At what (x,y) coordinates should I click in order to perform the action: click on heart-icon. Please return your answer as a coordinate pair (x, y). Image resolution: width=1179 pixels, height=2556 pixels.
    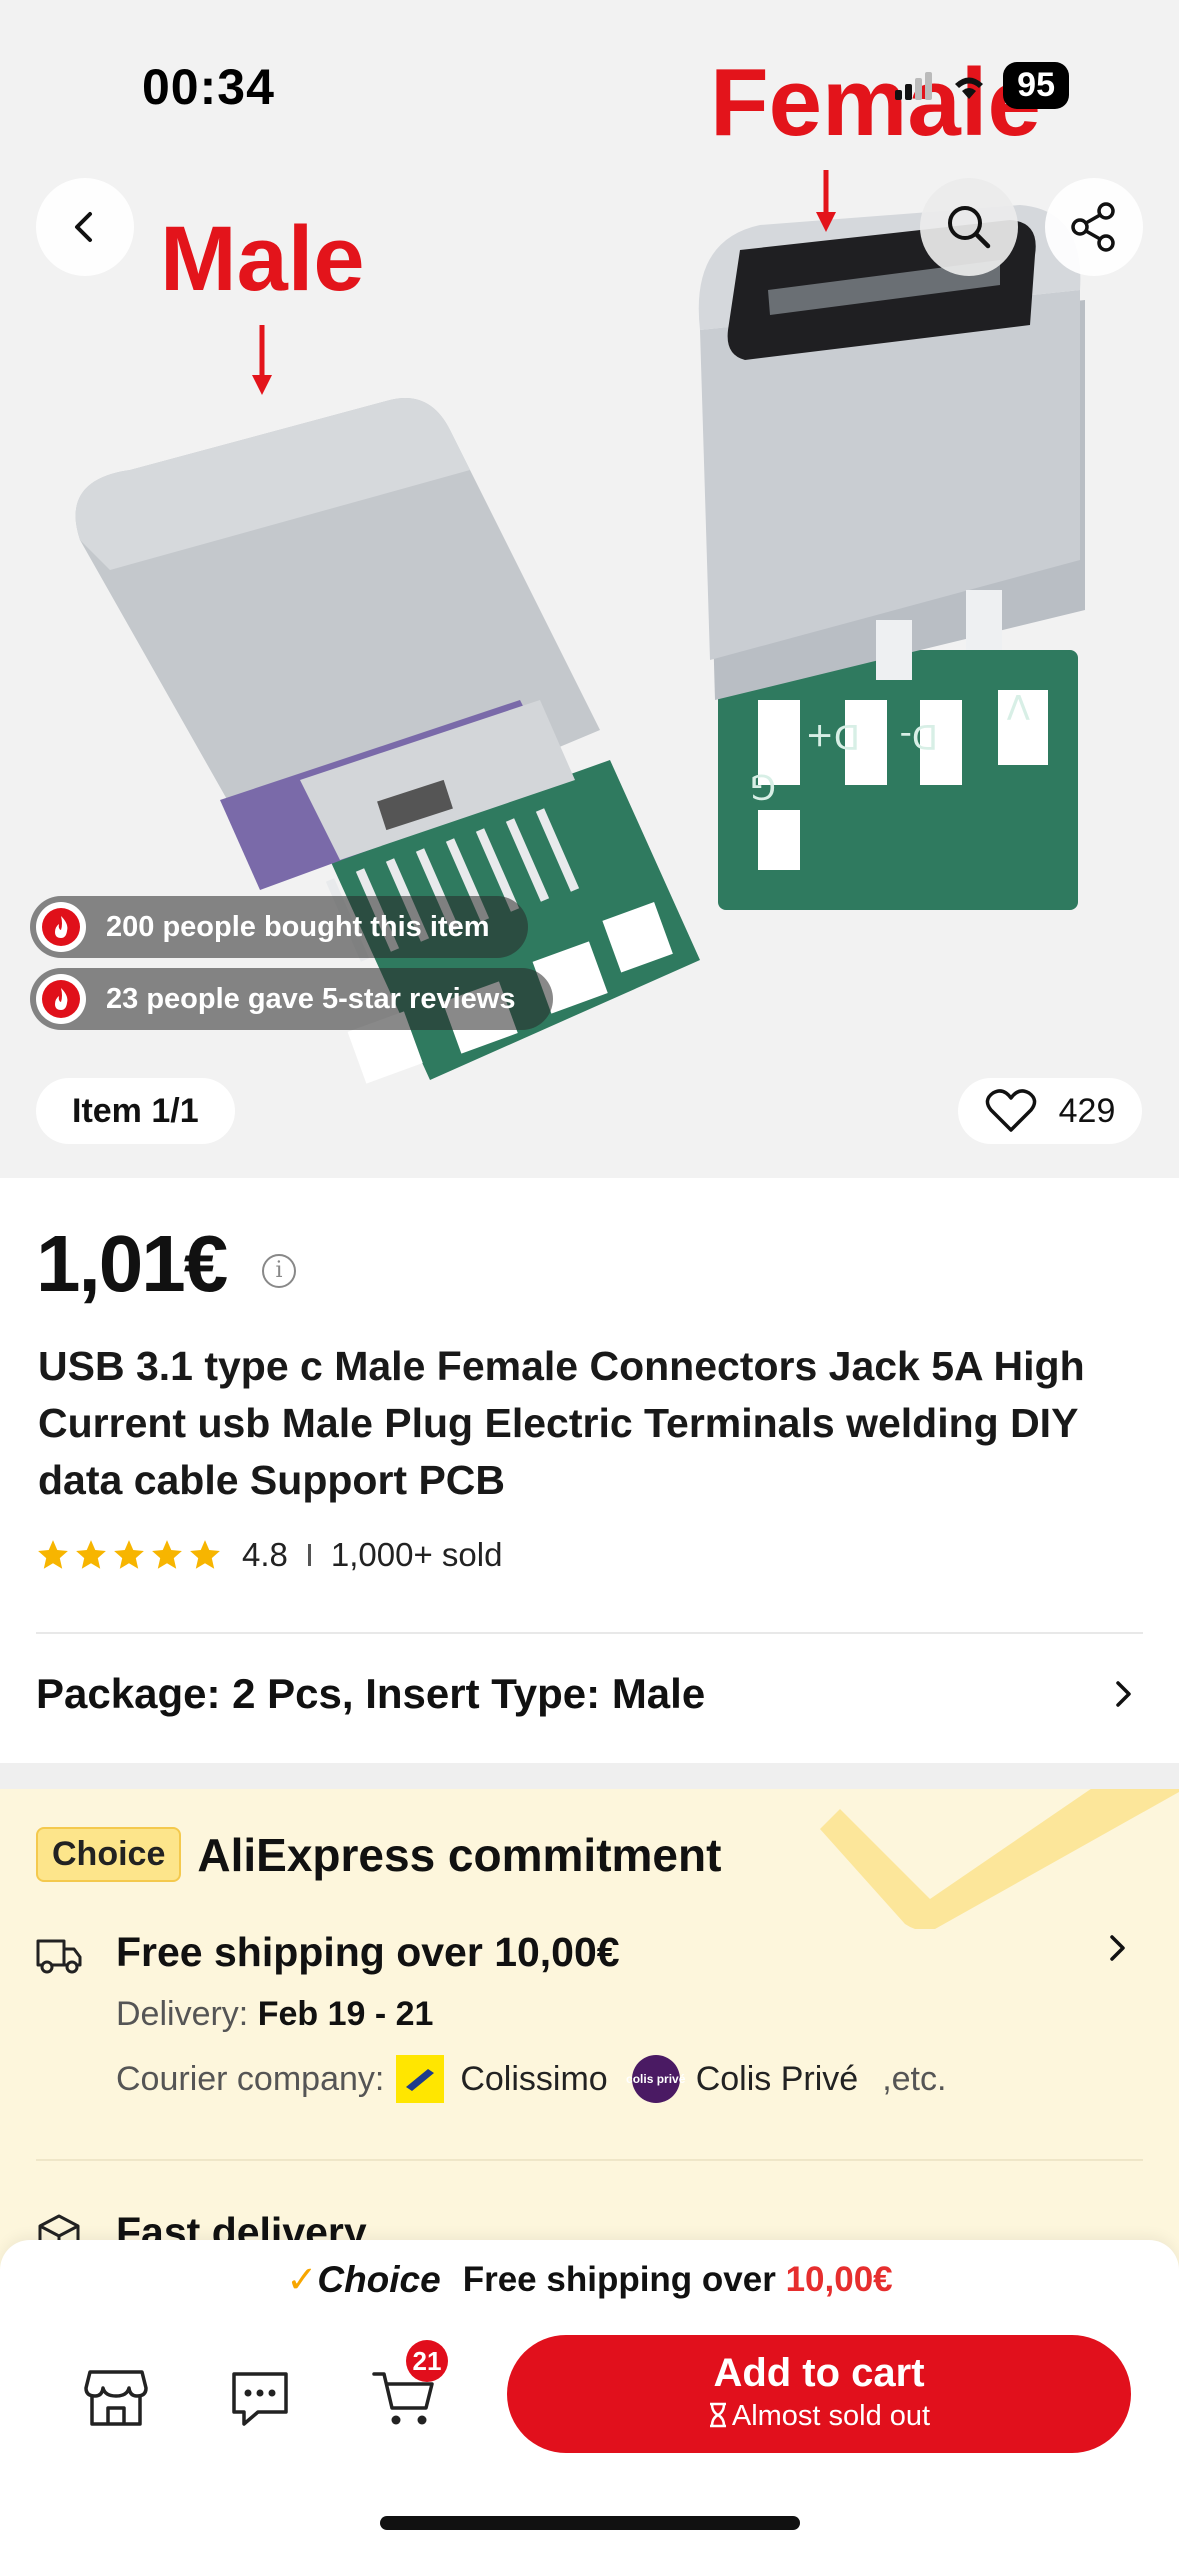
    Looking at the image, I should click on (1010, 1110).